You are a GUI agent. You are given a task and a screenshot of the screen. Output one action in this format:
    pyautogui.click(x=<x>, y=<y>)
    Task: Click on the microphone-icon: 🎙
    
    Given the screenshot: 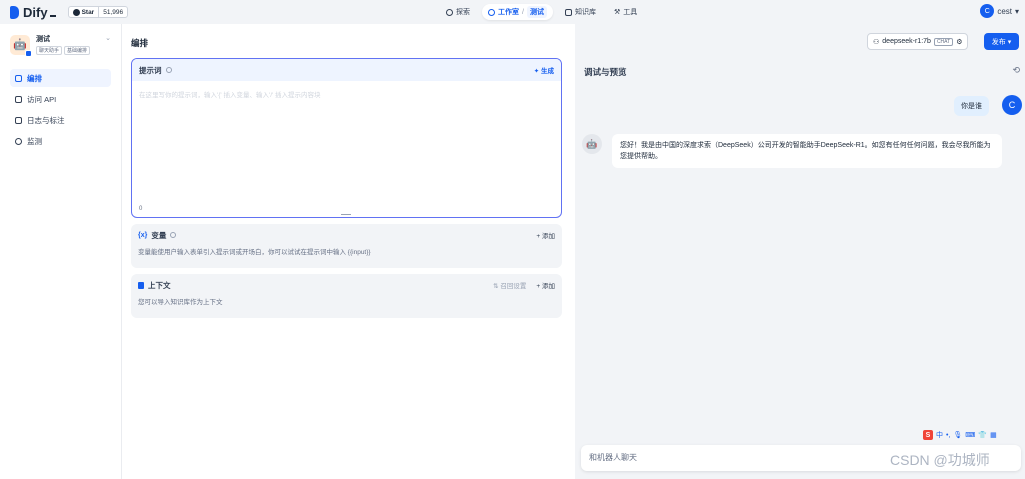 What is the action you would take?
    pyautogui.click(x=958, y=435)
    